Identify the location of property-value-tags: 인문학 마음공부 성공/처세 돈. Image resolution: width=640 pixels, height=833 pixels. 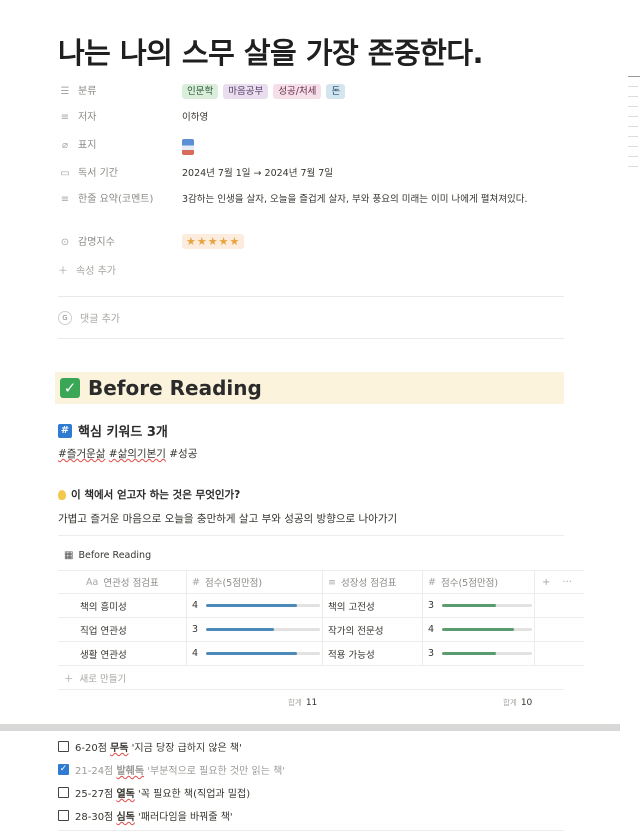
(375, 92).